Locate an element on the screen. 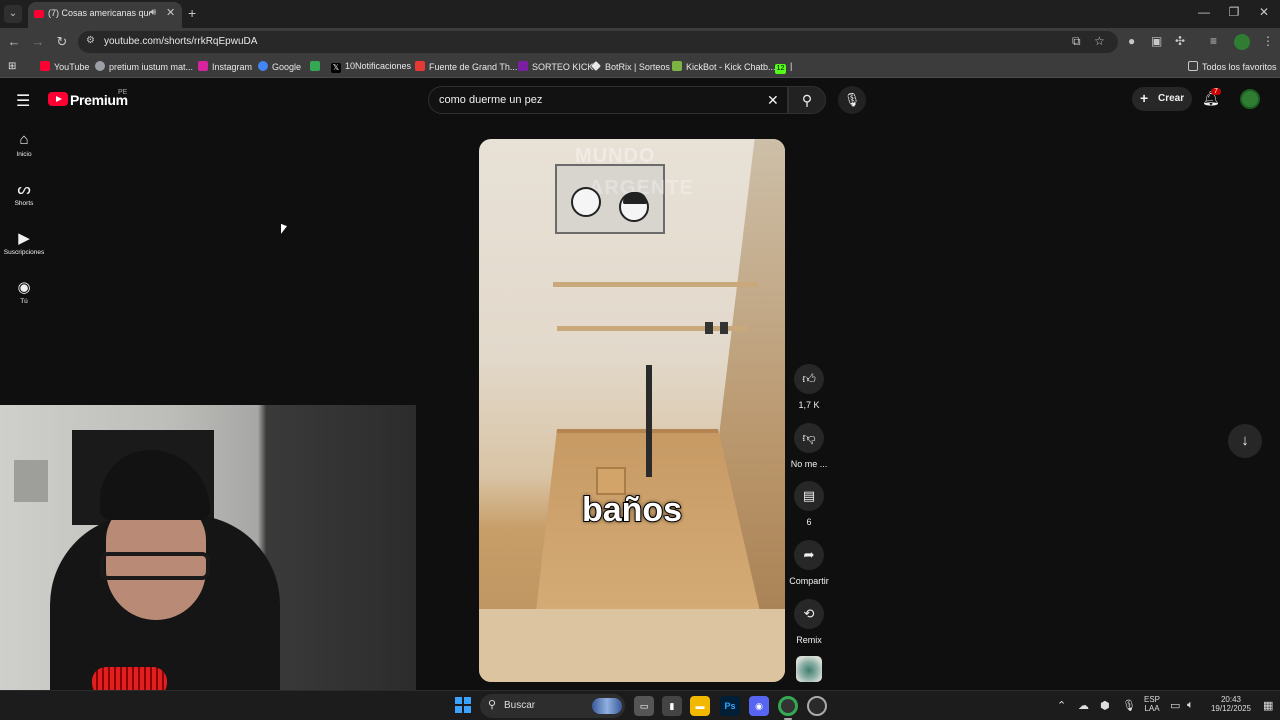 The image size is (1280, 720). instagram-icon is located at coordinates (203, 66).